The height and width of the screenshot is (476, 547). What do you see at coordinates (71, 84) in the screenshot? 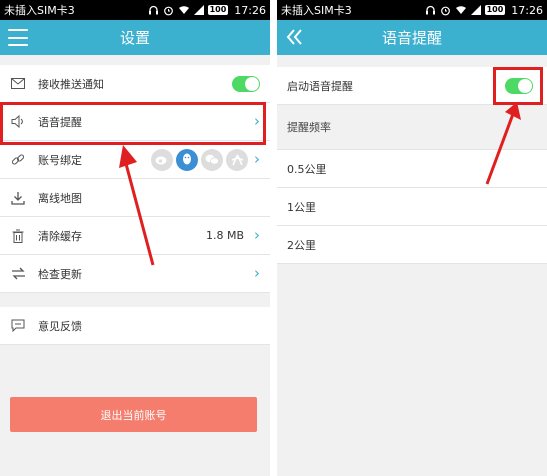
I see `push-notification-label: 接收推送通知` at bounding box center [71, 84].